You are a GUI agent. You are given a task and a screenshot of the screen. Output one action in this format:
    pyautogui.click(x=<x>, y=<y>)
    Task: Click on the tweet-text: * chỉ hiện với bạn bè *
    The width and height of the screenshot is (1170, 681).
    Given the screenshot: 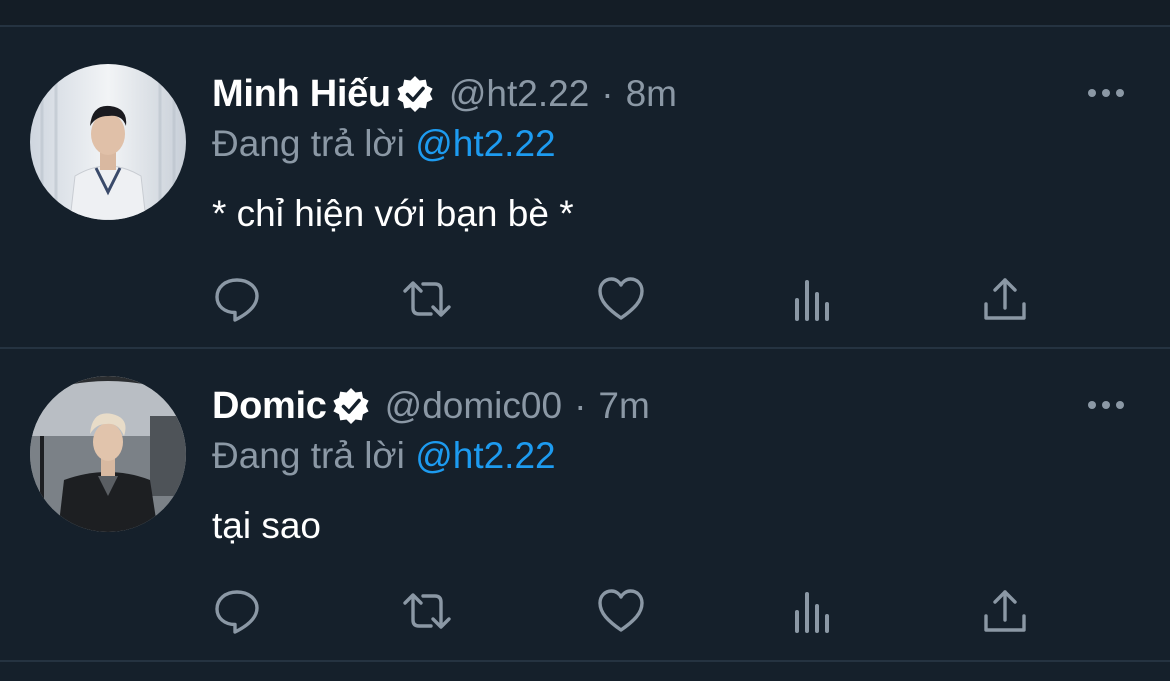 What is the action you would take?
    pyautogui.click(x=393, y=213)
    